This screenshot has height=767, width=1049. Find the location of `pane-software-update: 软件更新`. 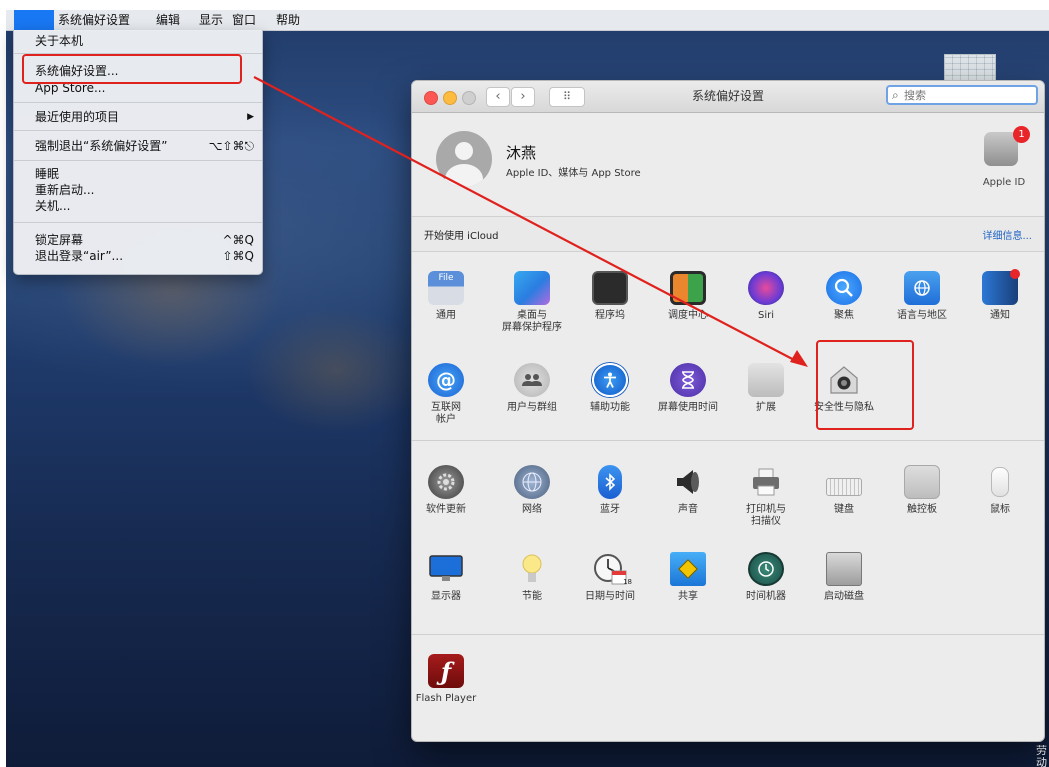

pane-software-update: 软件更新 is located at coordinates (448, 490).